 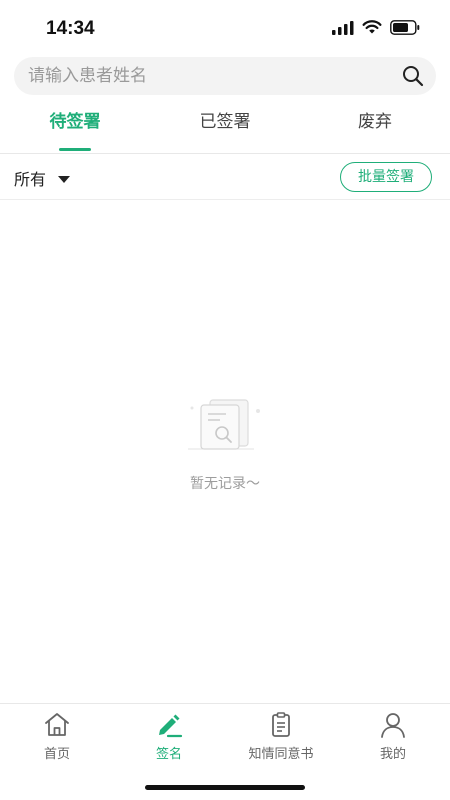 What do you see at coordinates (57, 740) in the screenshot?
I see `nav-item-home: 首页` at bounding box center [57, 740].